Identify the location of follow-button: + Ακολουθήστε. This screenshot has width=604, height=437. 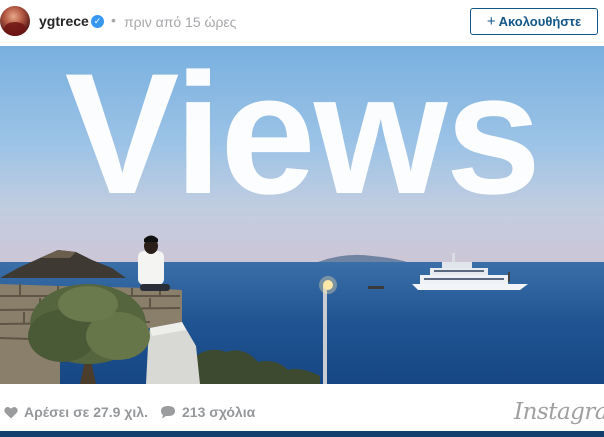
(534, 21).